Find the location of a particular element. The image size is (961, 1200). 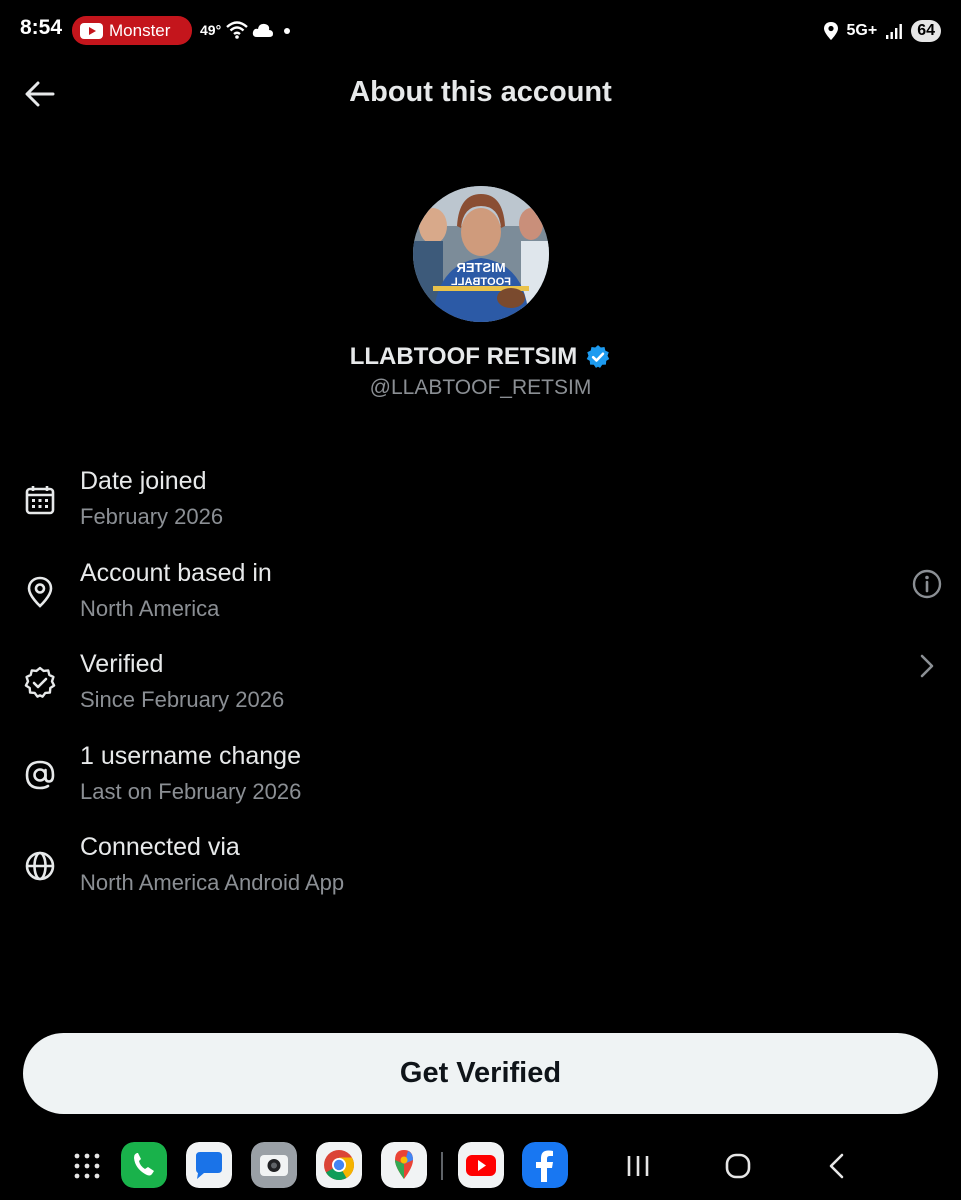

list-item-title: Account based in is located at coordinates (176, 572).